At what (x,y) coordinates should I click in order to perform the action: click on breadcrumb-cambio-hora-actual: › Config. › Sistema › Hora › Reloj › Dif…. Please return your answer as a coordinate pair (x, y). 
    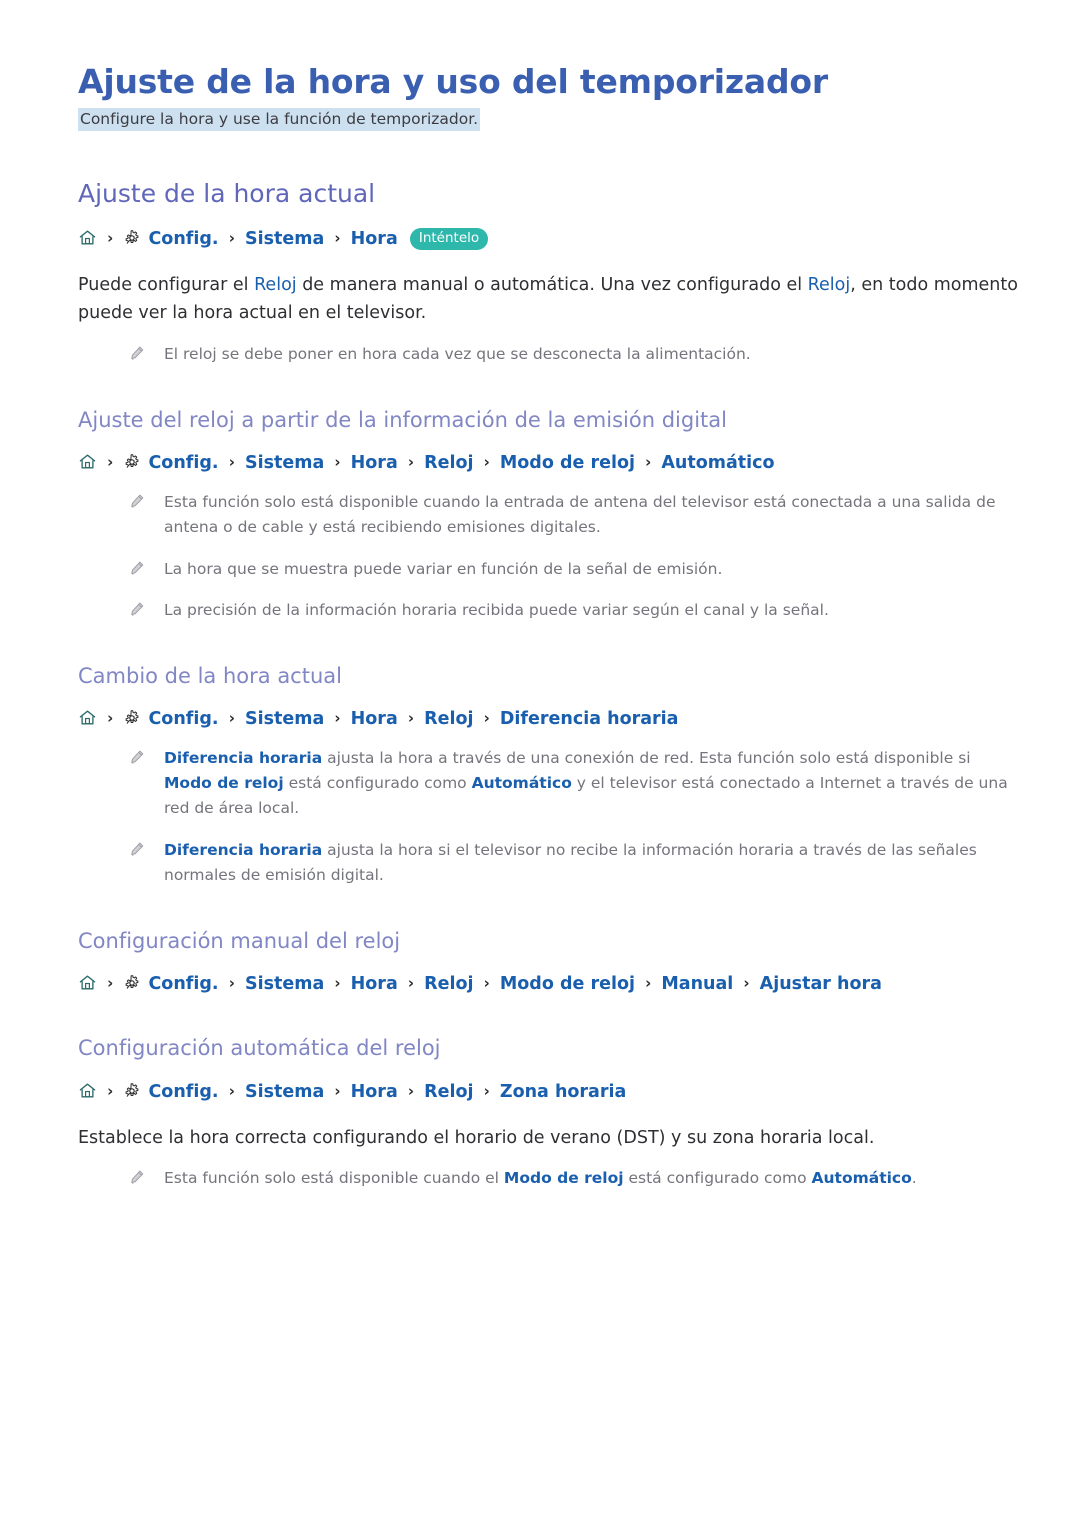
    Looking at the image, I should click on (554, 719).